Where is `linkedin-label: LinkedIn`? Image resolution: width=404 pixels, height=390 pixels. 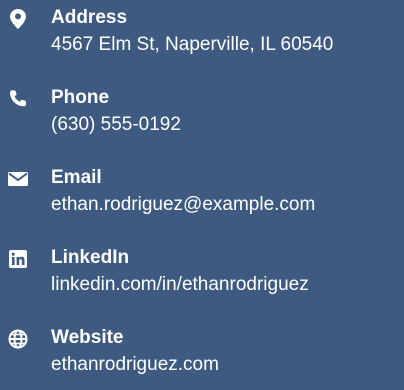
linkedin-label: LinkedIn is located at coordinates (90, 257).